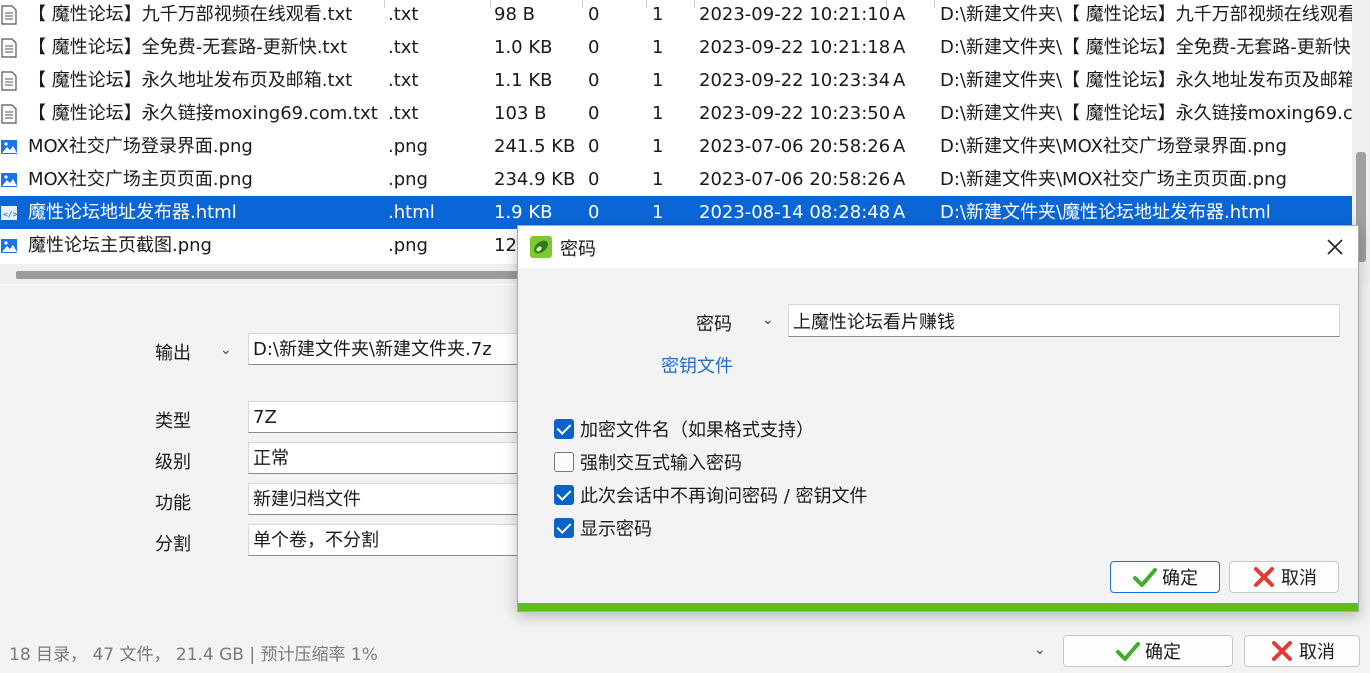 Image resolution: width=1370 pixels, height=673 pixels. I want to click on cell-name: 【 魔性论坛】全免费-无套路-更新快.txt, so click(188, 47).